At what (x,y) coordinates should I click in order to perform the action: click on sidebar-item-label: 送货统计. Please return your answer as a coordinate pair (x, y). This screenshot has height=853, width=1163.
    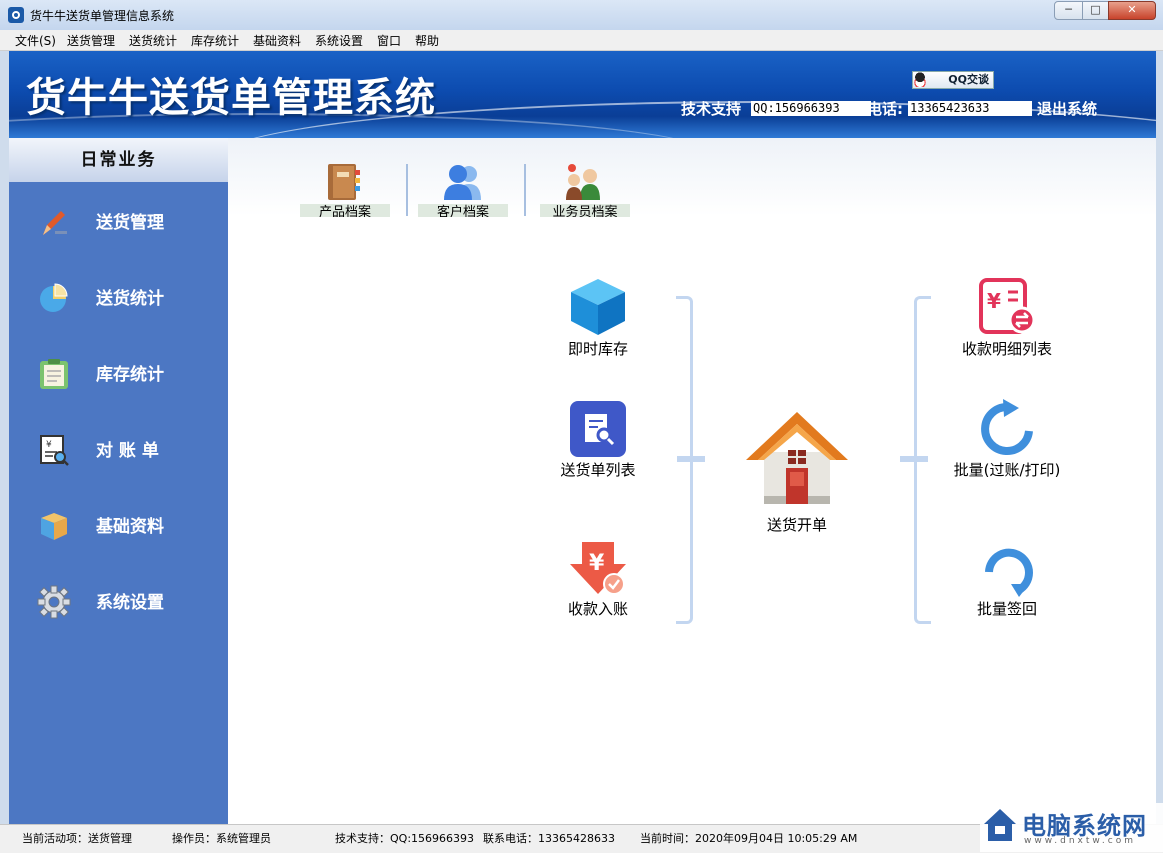
    Looking at the image, I should click on (130, 299).